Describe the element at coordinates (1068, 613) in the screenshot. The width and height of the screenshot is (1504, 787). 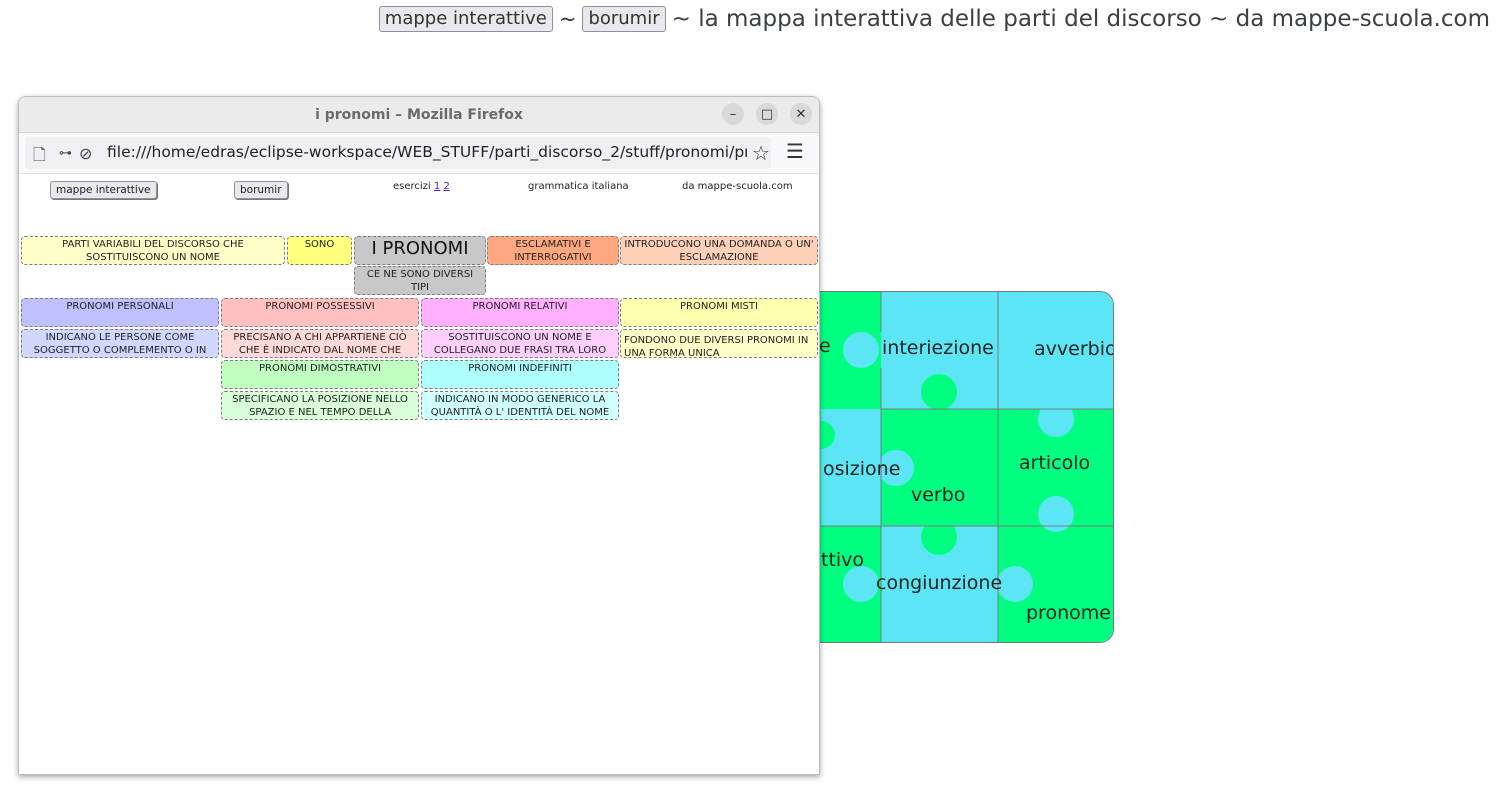
I see `puzzle-label-pronome: pronome` at that location.